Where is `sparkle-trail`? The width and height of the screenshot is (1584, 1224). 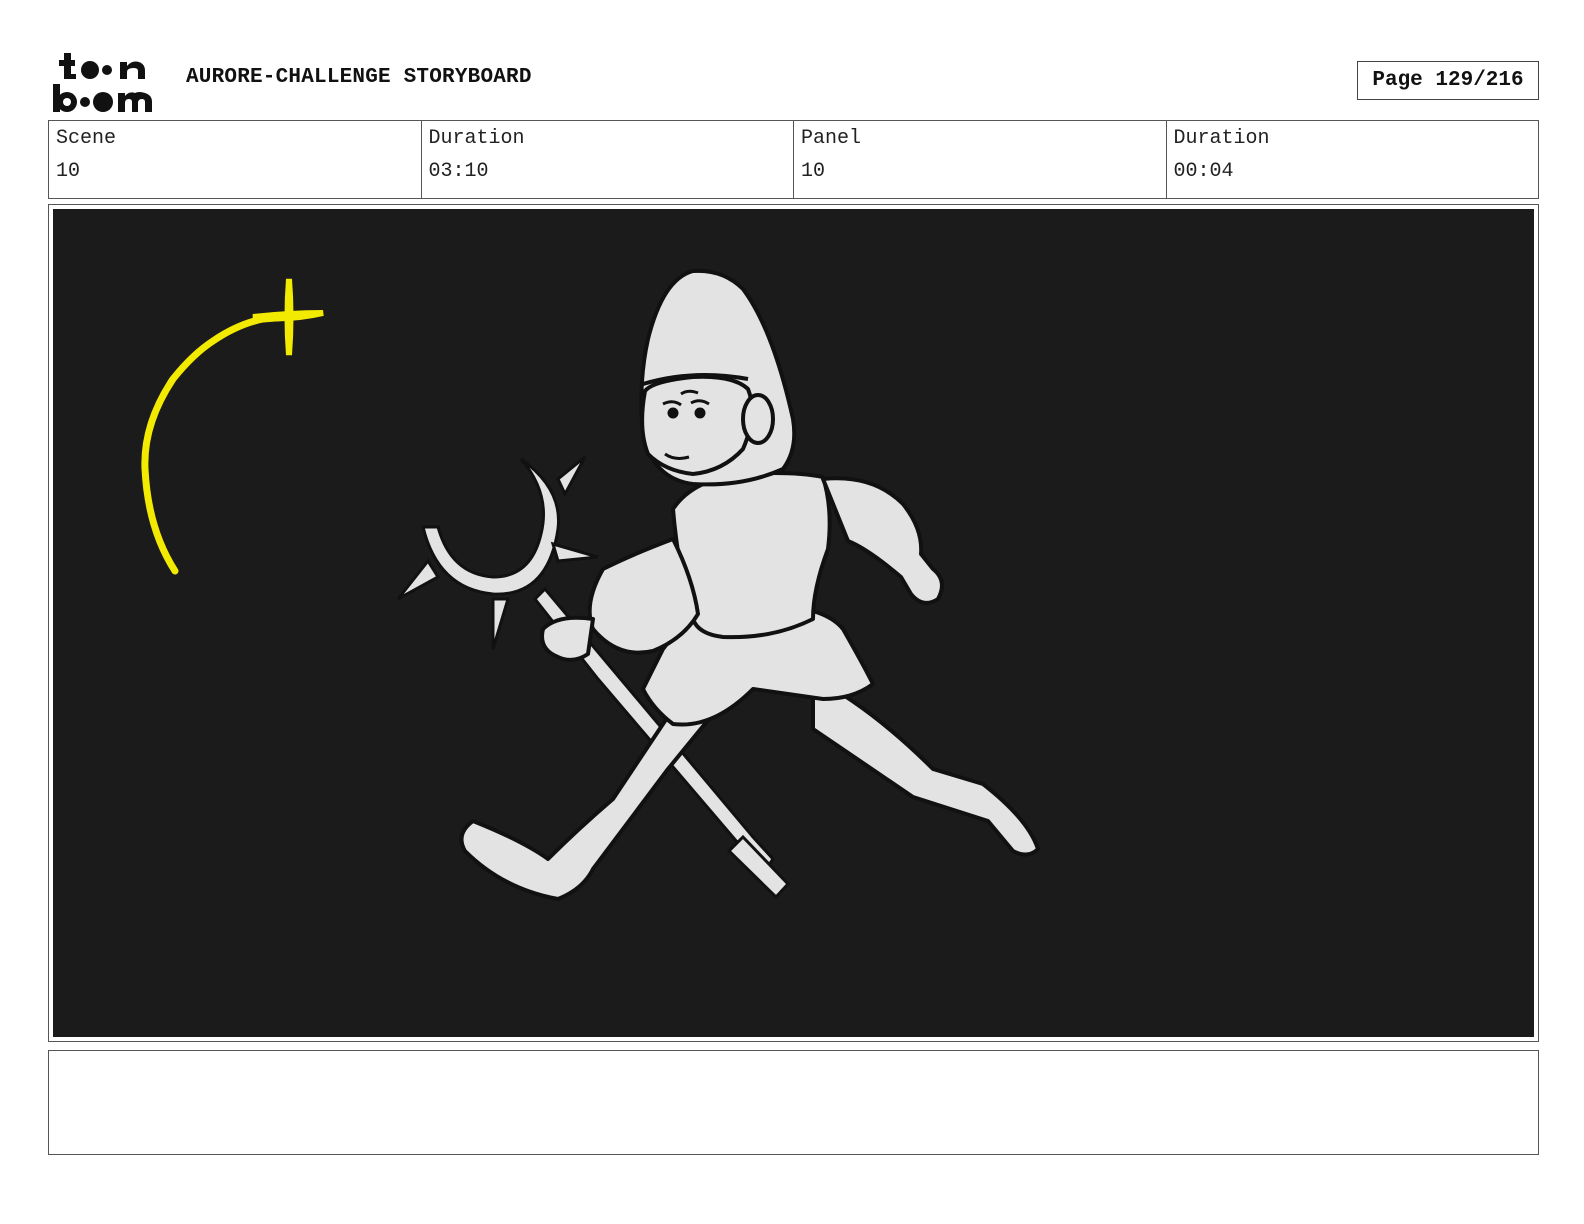
sparkle-trail is located at coordinates (232, 426).